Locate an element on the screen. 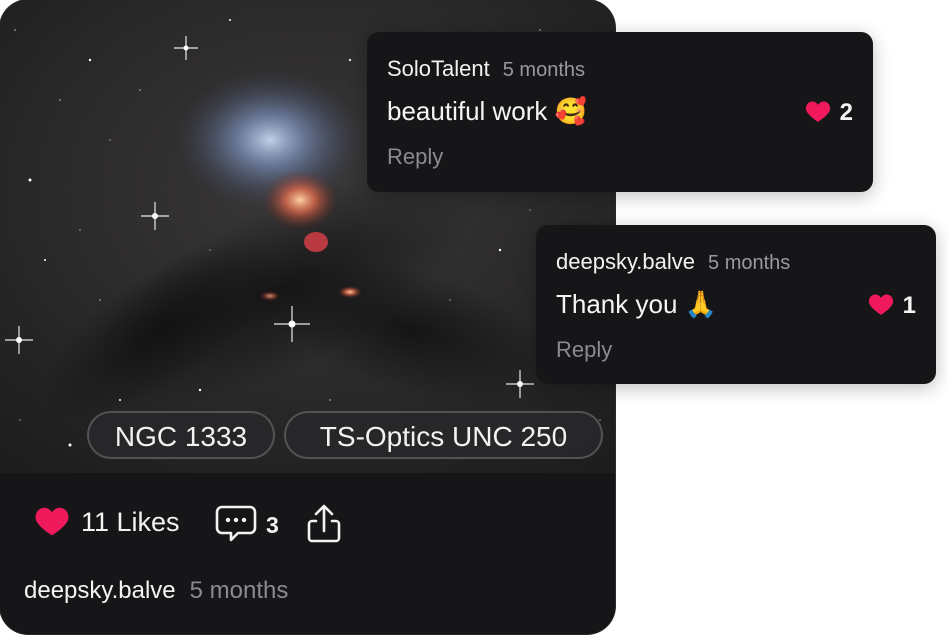 This screenshot has height=635, width=948. comment-like-count: 1 is located at coordinates (909, 305).